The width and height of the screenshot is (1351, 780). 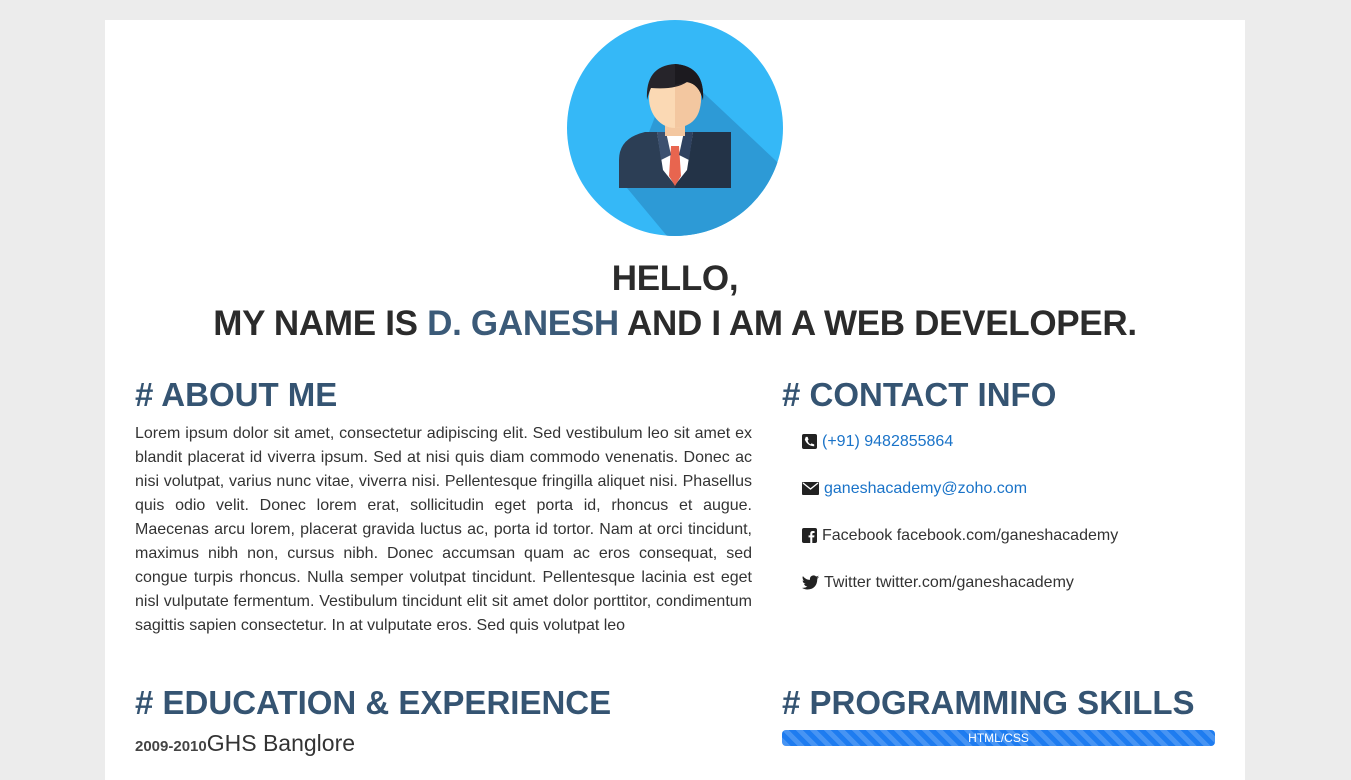 I want to click on education-school: GHS Banglore, so click(x=281, y=743).